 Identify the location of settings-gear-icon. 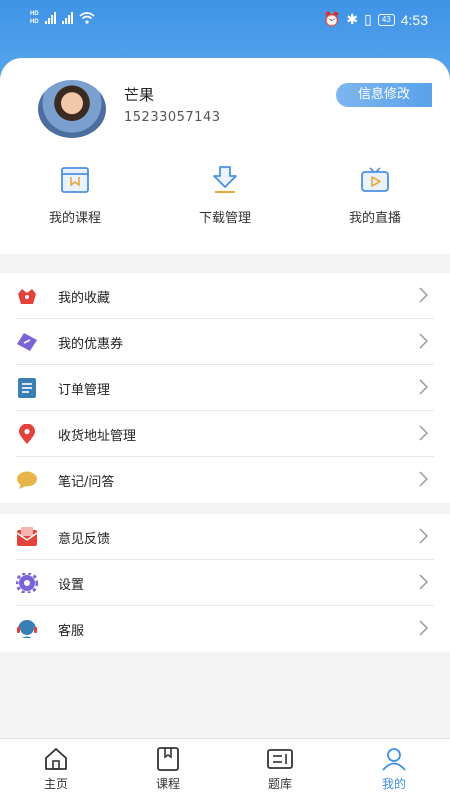
(27, 583).